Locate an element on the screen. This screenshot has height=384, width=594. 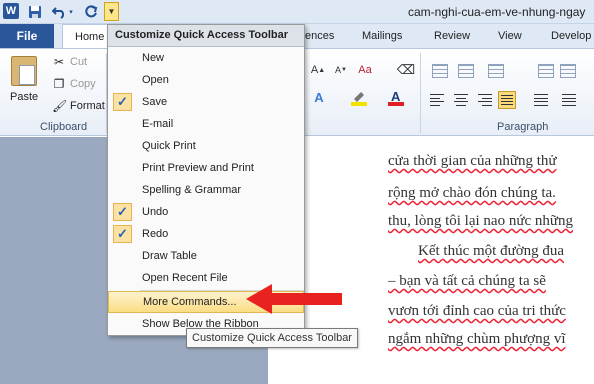
menu-item-spelling: Spelling & Grammar is located at coordinates (206, 190).